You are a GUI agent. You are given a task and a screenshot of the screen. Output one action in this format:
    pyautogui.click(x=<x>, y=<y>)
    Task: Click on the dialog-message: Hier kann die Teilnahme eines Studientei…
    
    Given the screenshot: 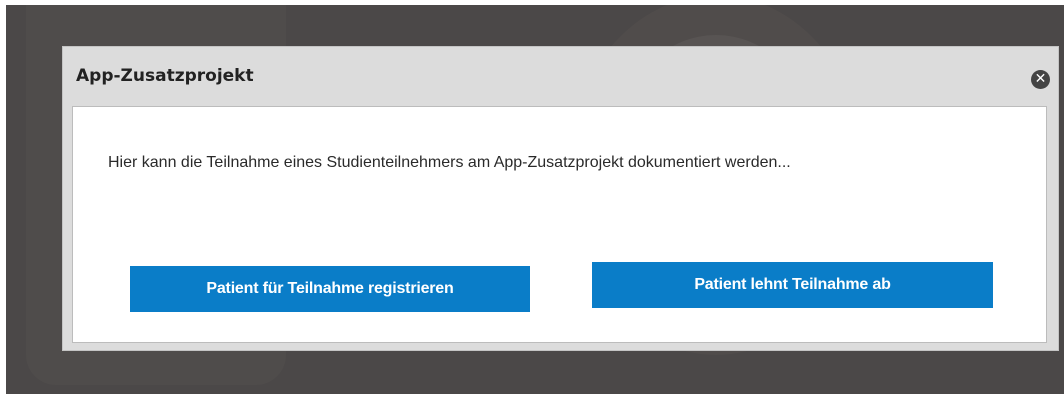 What is the action you would take?
    pyautogui.click(x=449, y=162)
    